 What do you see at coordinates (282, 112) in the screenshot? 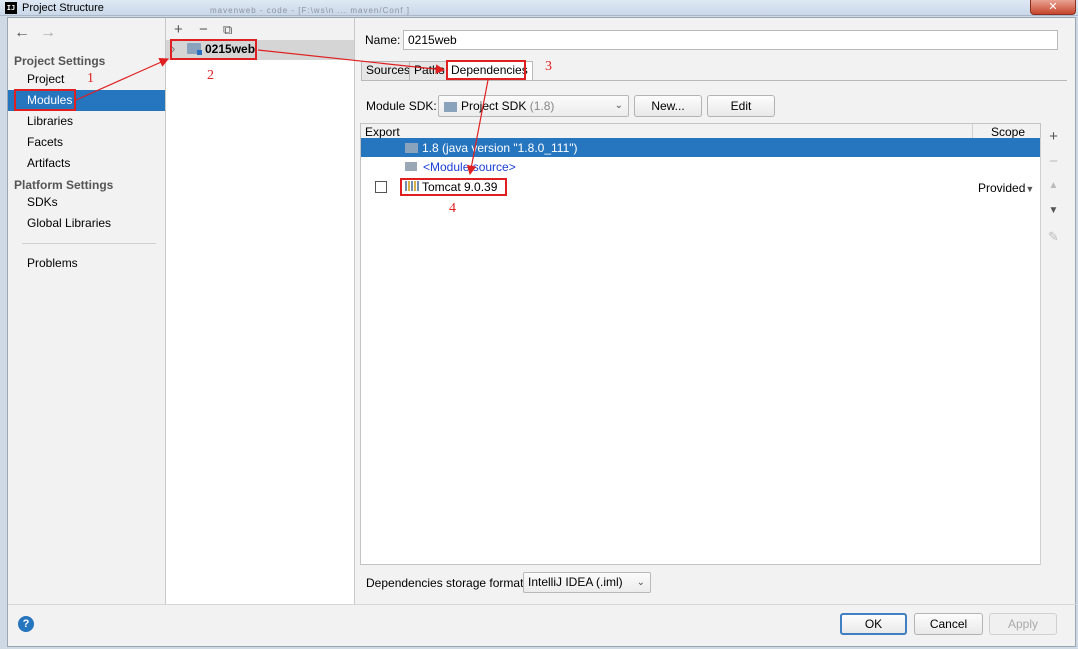
I see `annotation-arrows` at bounding box center [282, 112].